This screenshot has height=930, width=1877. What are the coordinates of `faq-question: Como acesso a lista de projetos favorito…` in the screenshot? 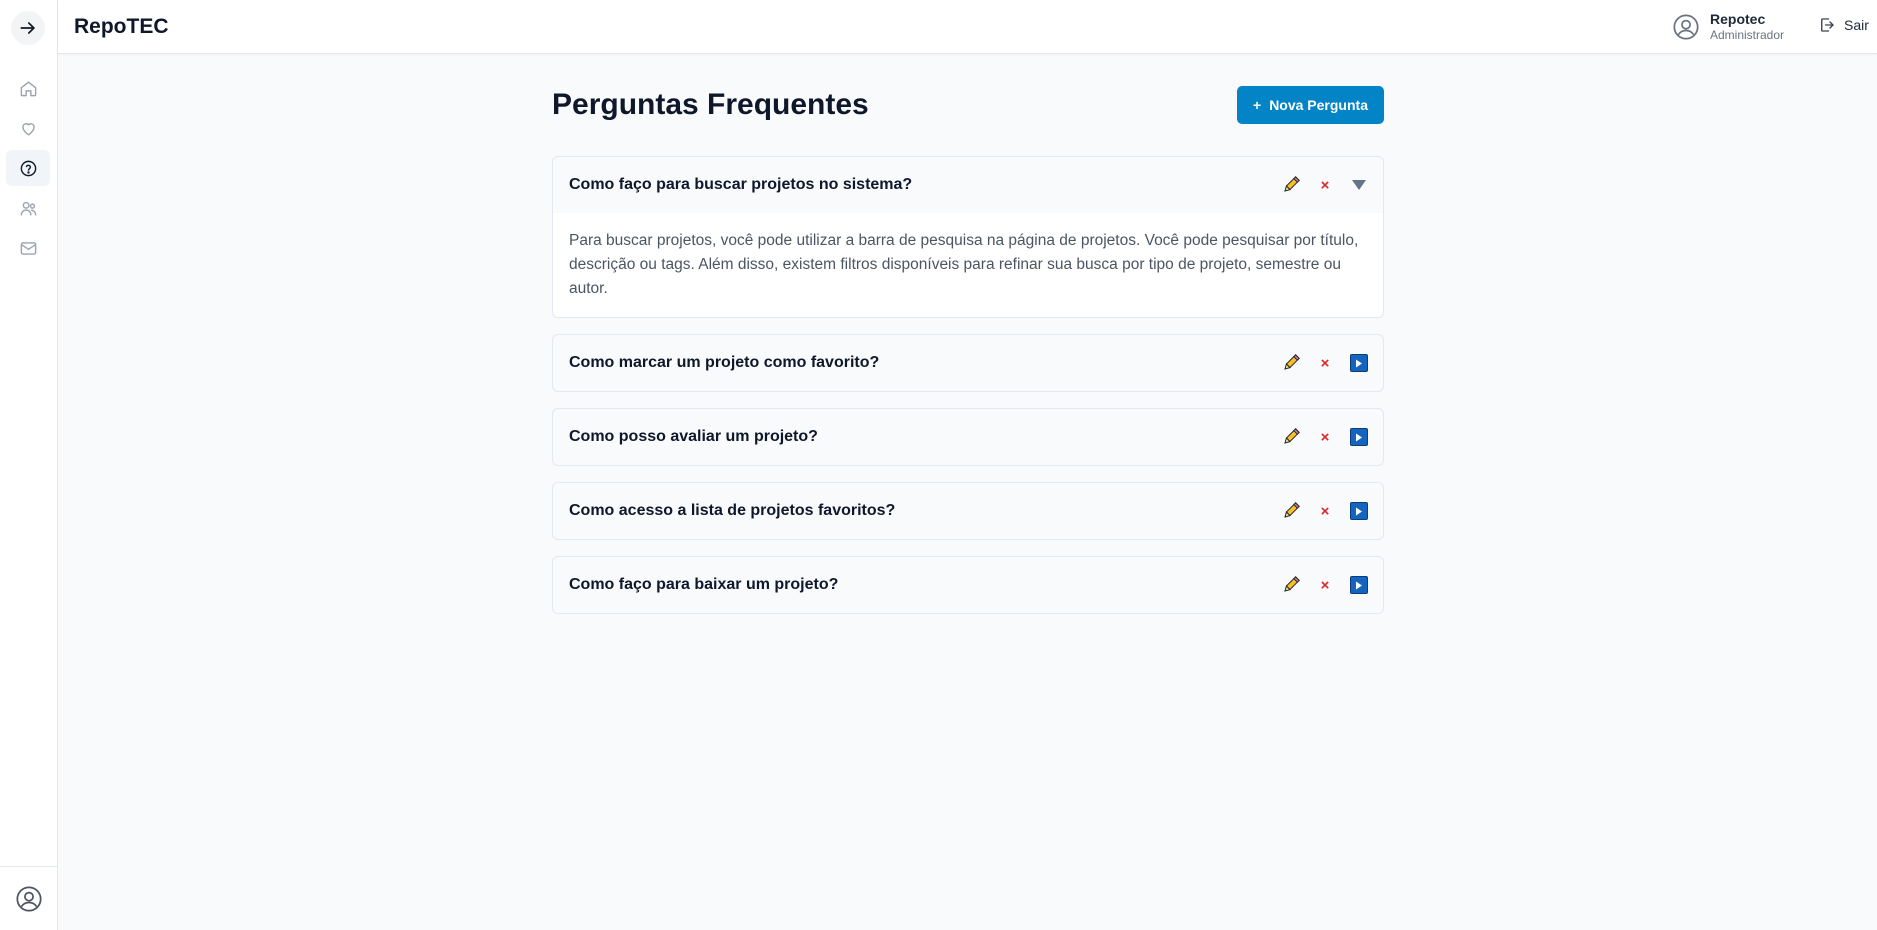 It's located at (732, 510).